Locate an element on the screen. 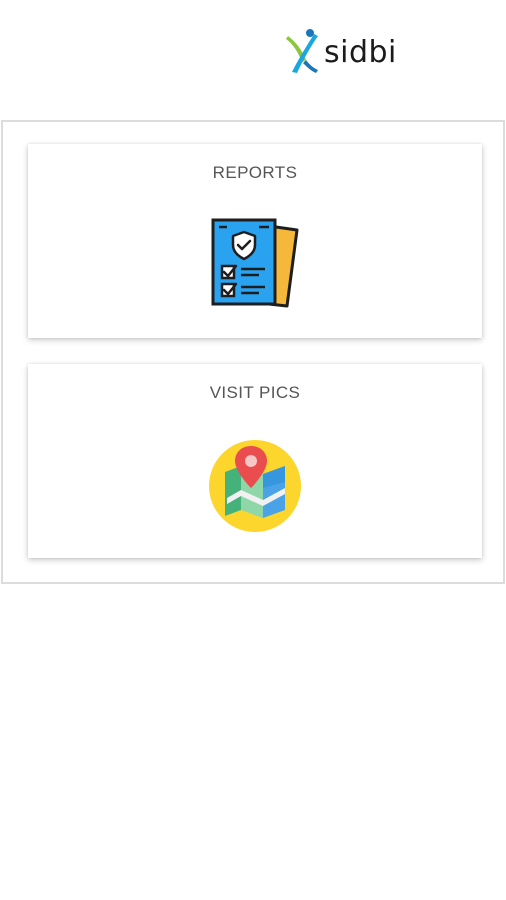 The height and width of the screenshot is (900, 506). sidbi-logo-text: sidbi is located at coordinates (360, 52).